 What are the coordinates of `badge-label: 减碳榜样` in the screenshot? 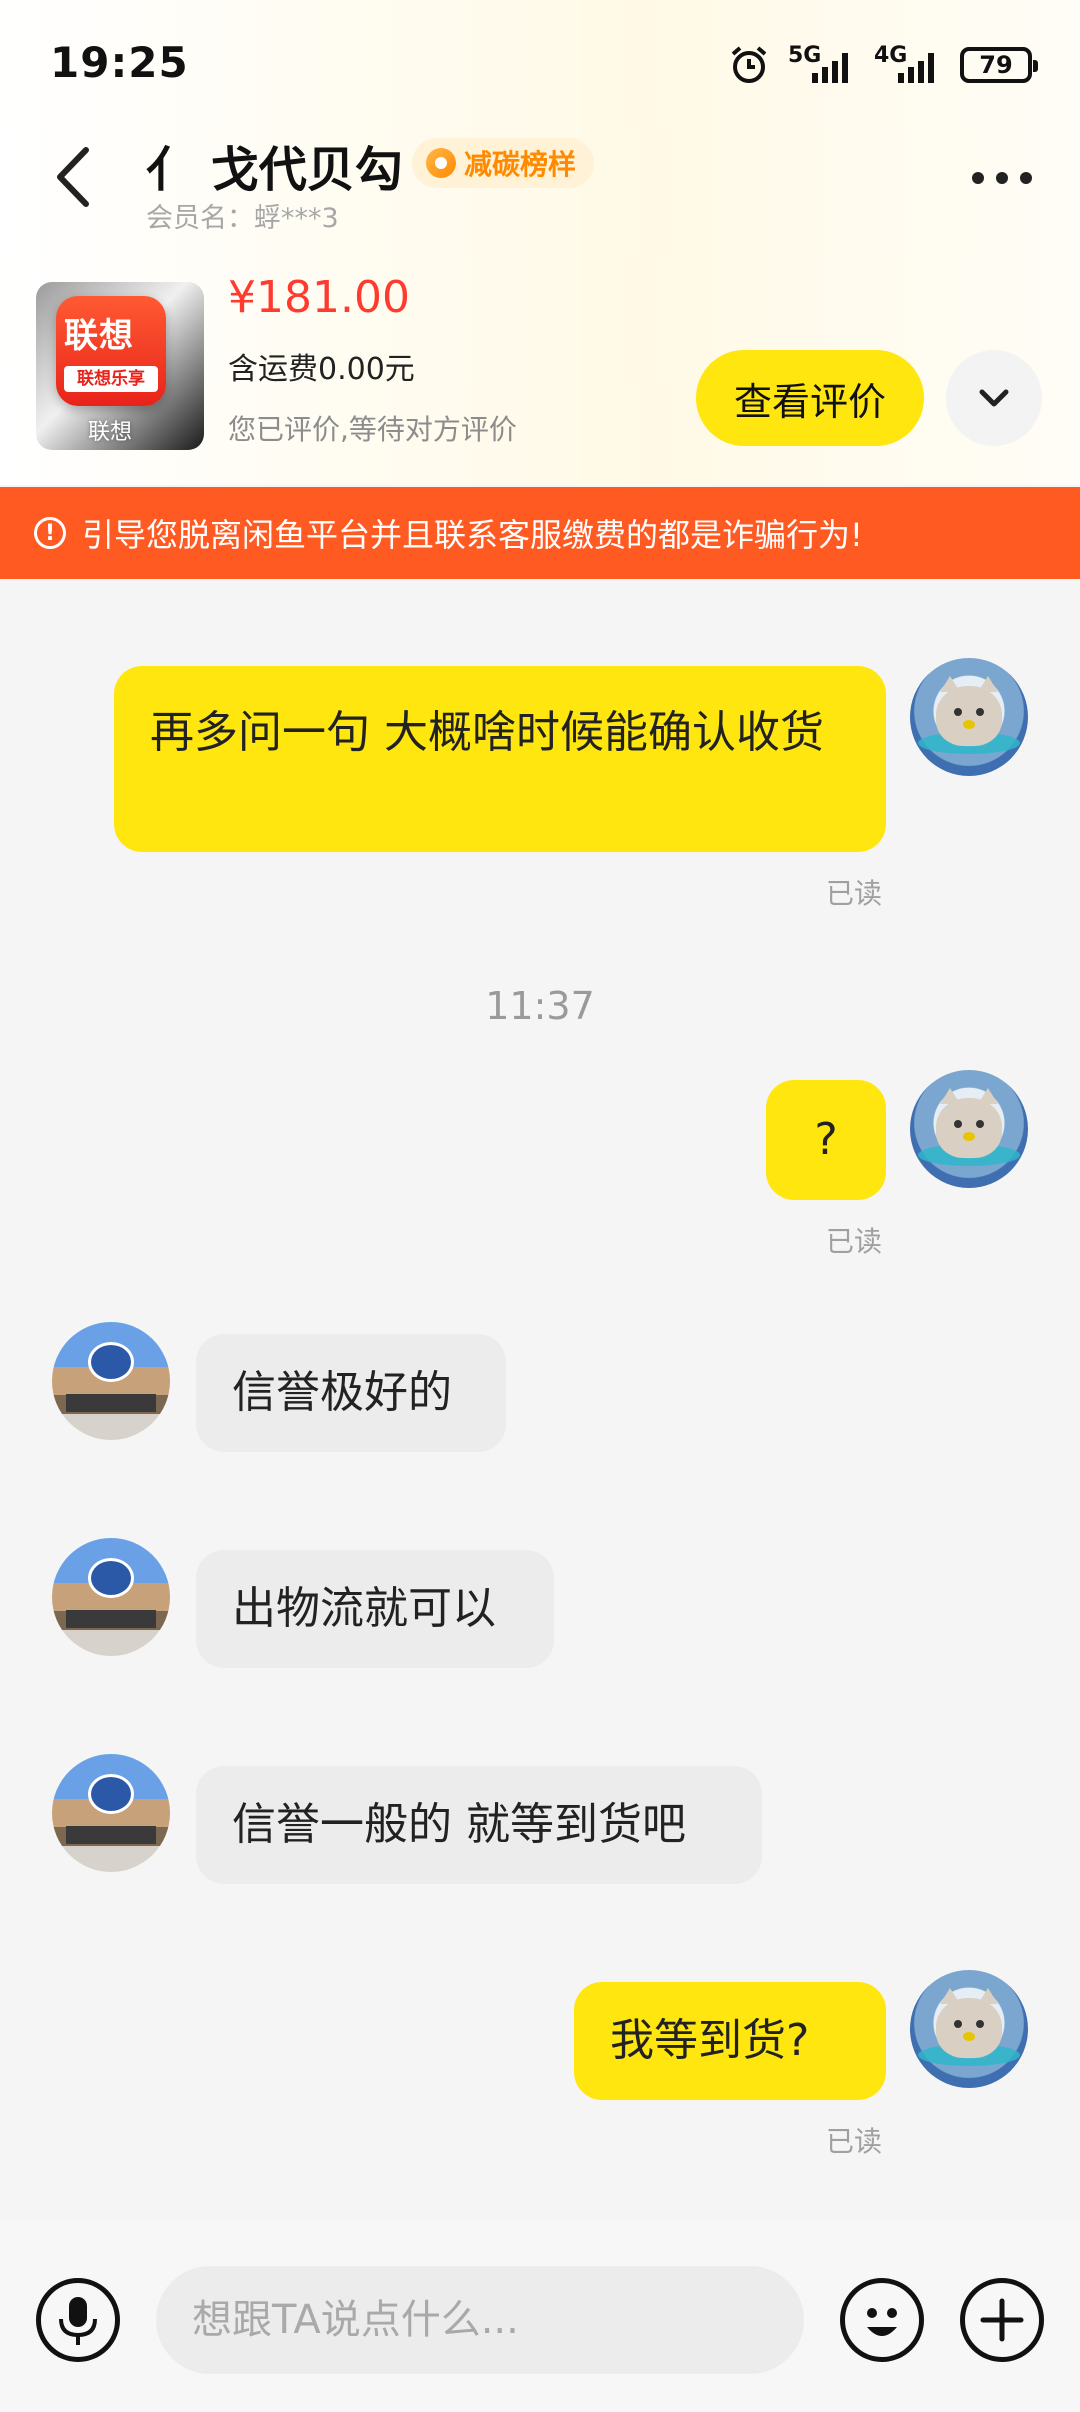 It's located at (520, 164).